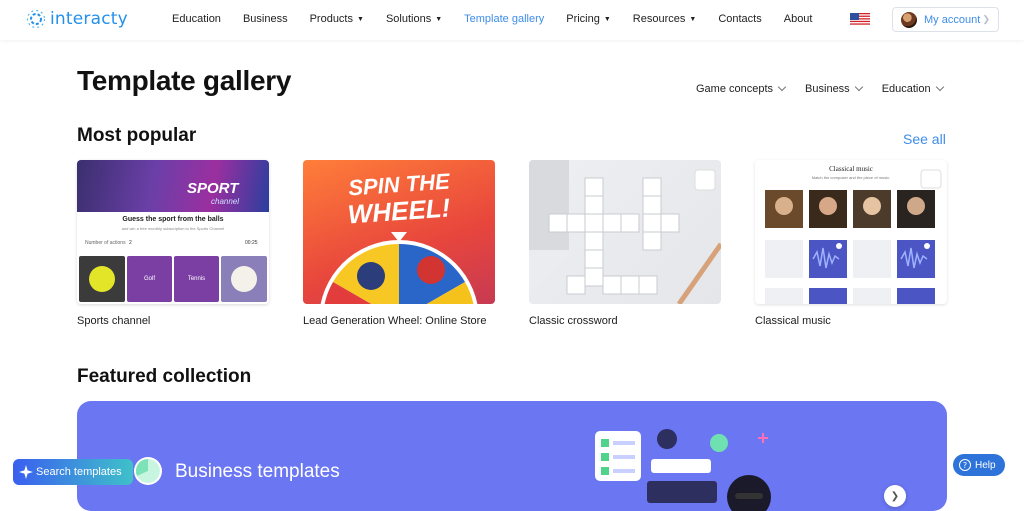 The height and width of the screenshot is (511, 1024). What do you see at coordinates (853, 236) in the screenshot?
I see `composer-grid-icon` at bounding box center [853, 236].